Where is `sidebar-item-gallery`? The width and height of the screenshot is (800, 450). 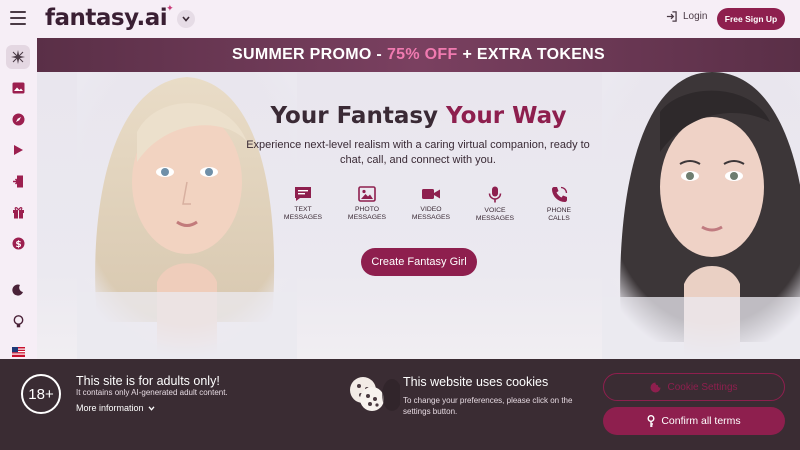
sidebar-item-gallery is located at coordinates (18, 88).